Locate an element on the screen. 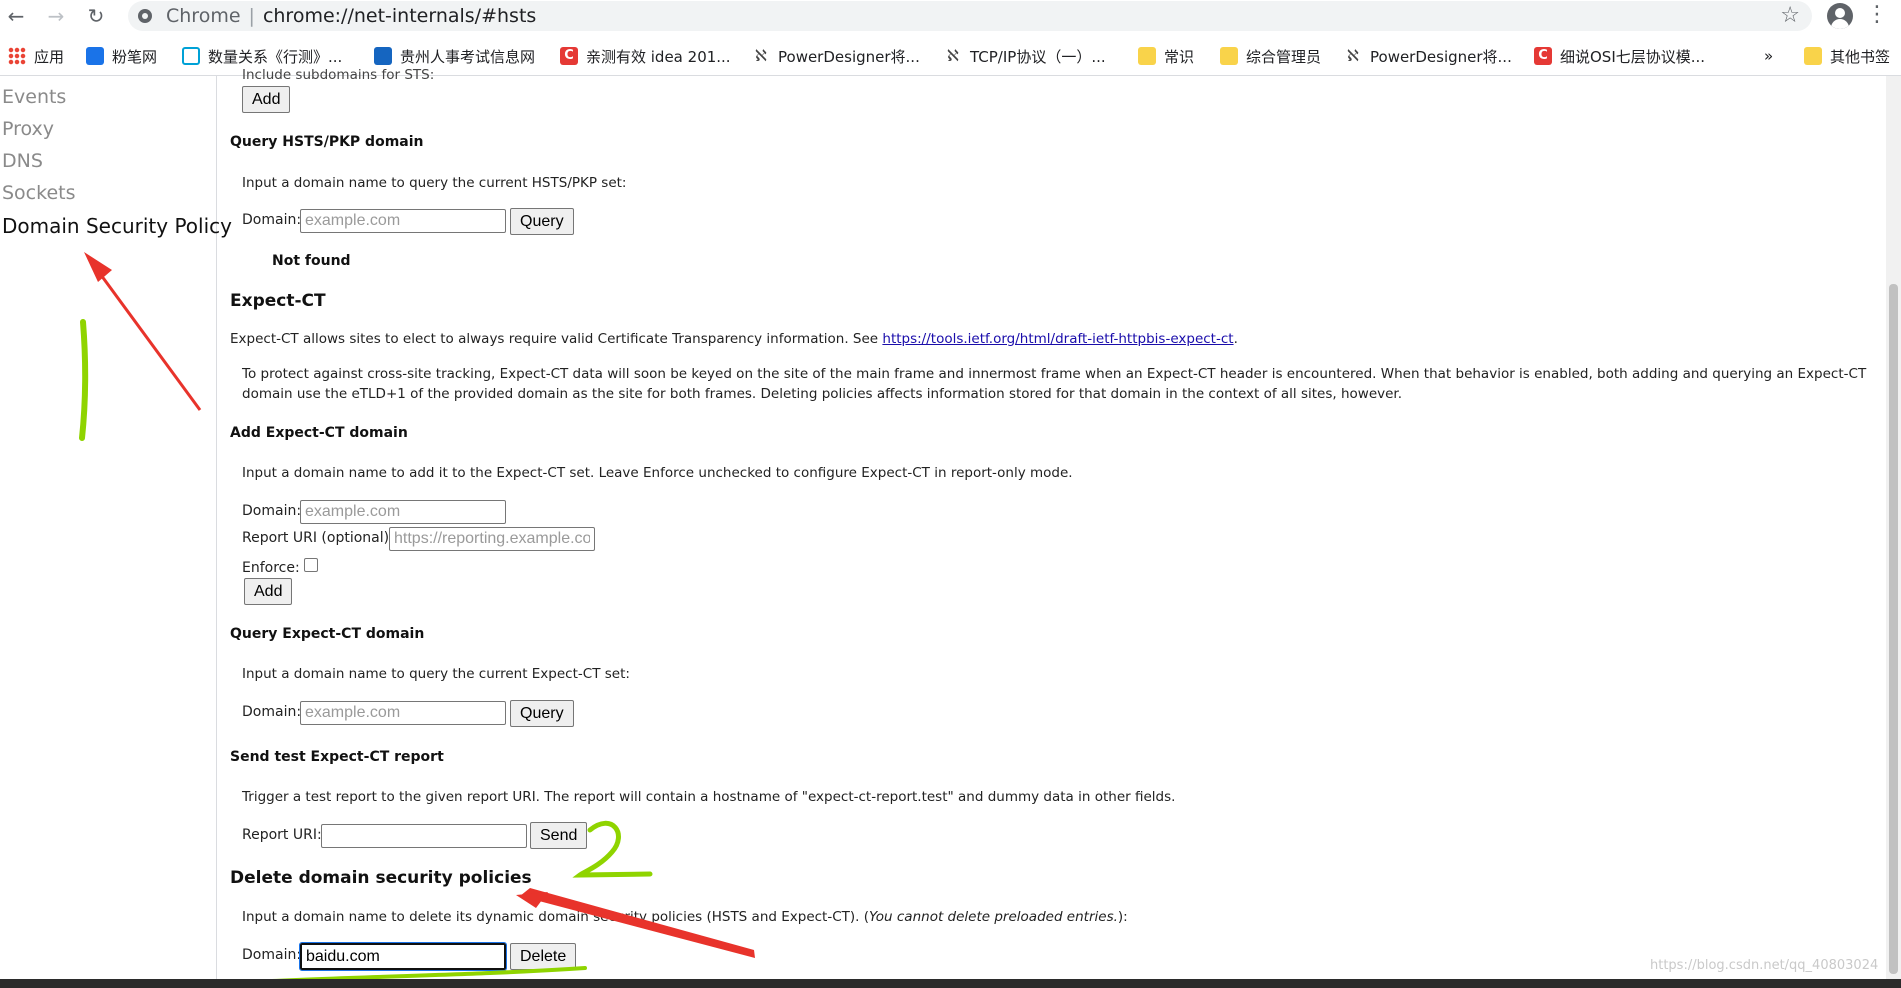 The height and width of the screenshot is (988, 1901). delete-button: Delete is located at coordinates (543, 956).